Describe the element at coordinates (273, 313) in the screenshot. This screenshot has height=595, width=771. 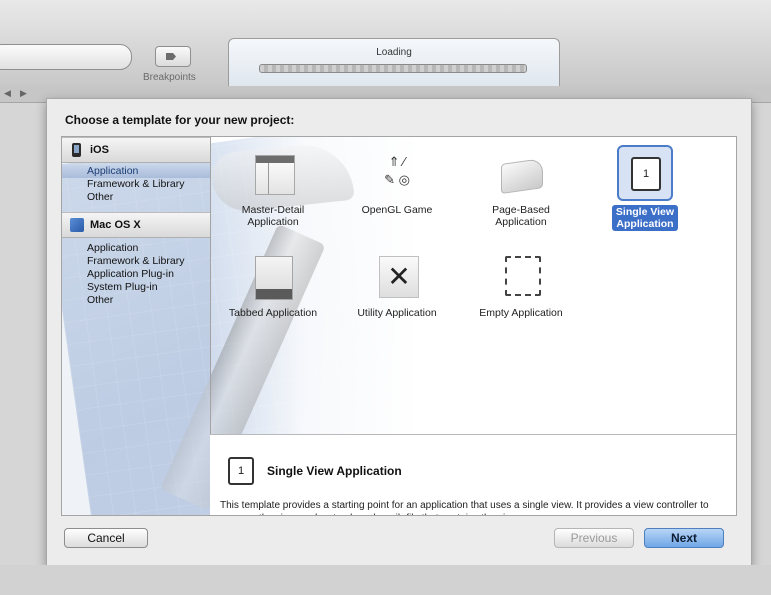
I see `template-label: Tabbed Application` at that location.